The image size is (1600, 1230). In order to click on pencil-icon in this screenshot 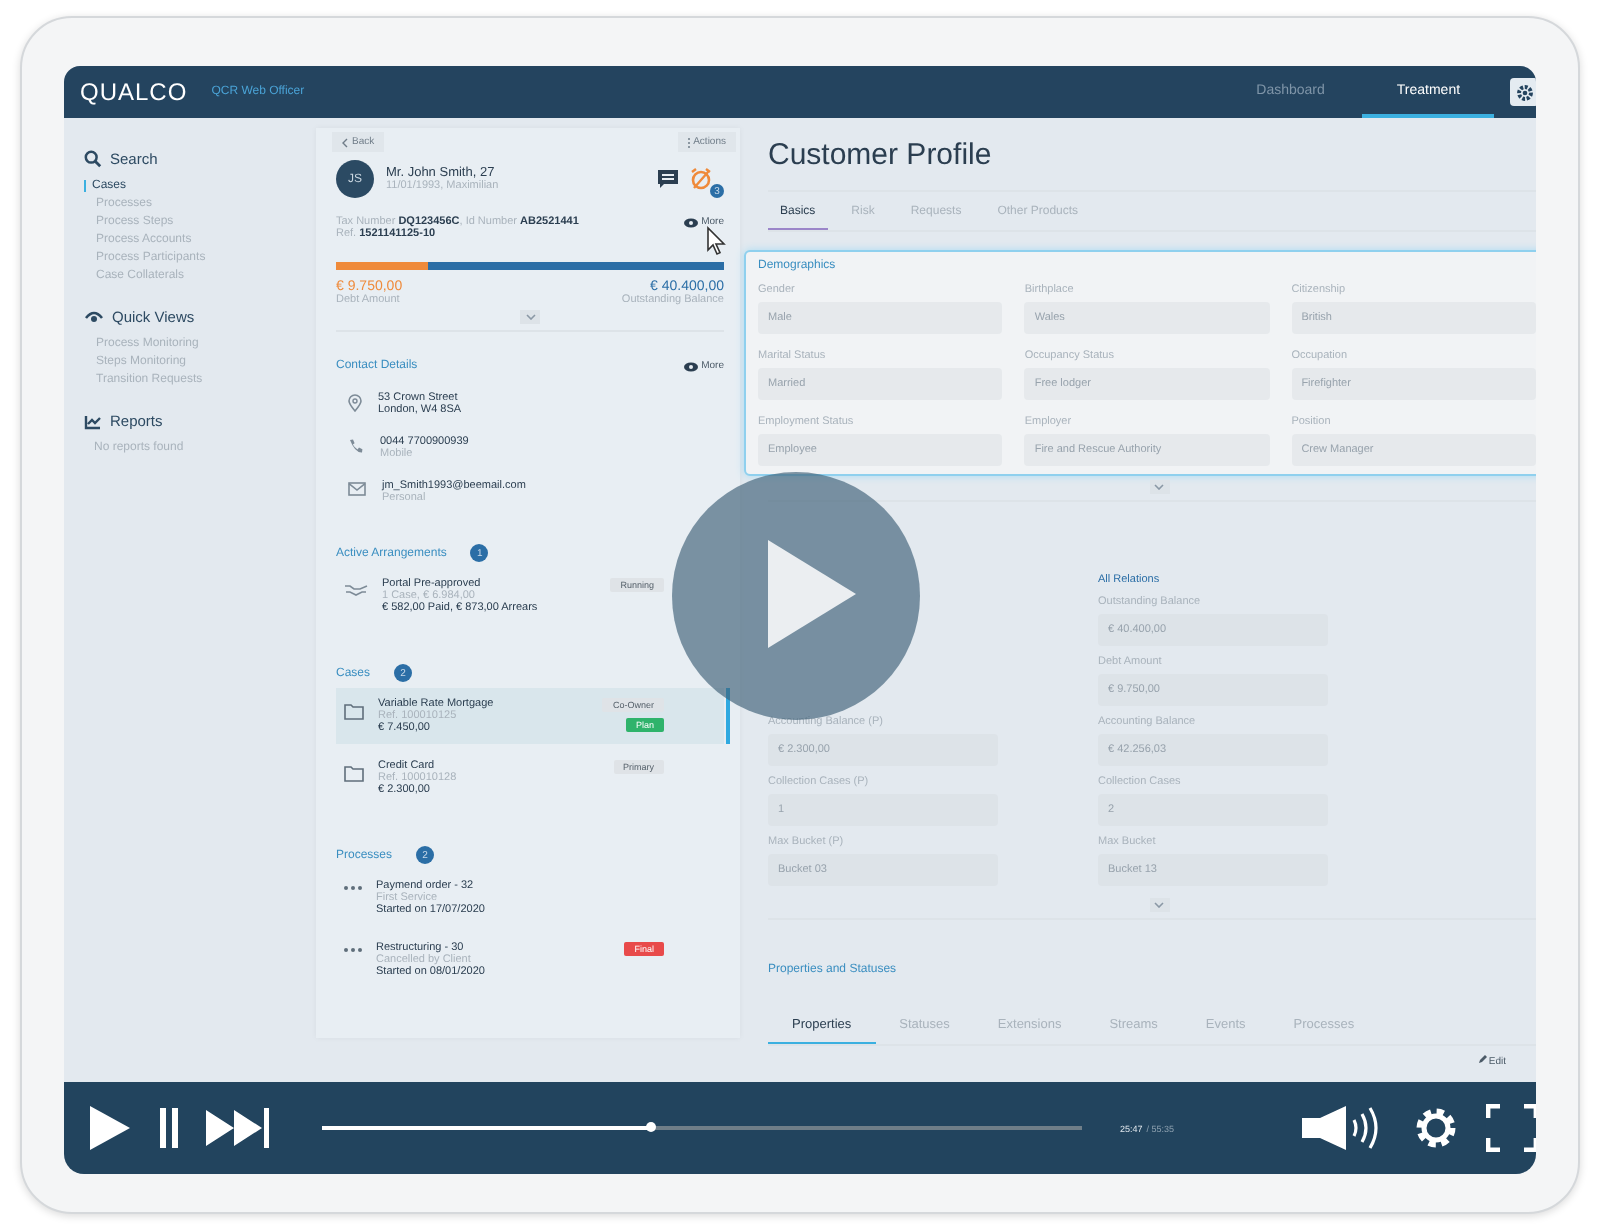, I will do `click(1483, 1059)`.